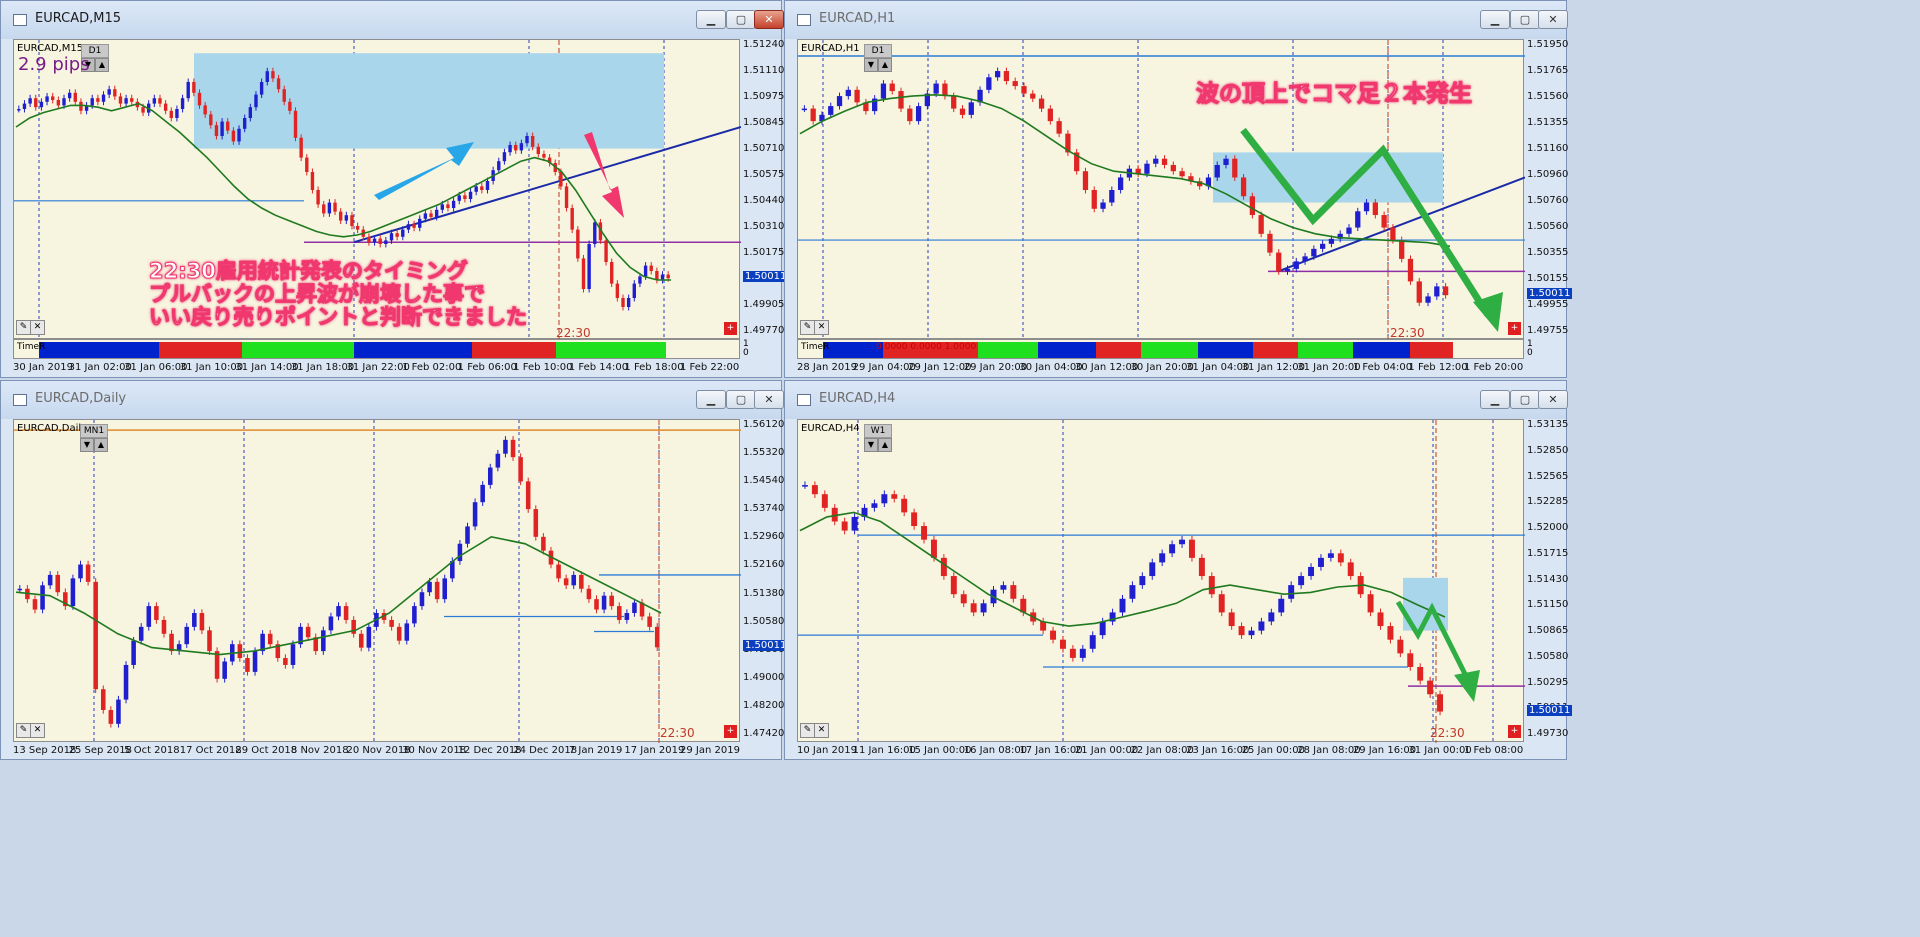  What do you see at coordinates (94, 431) in the screenshot?
I see `timeframe-box: MN1` at bounding box center [94, 431].